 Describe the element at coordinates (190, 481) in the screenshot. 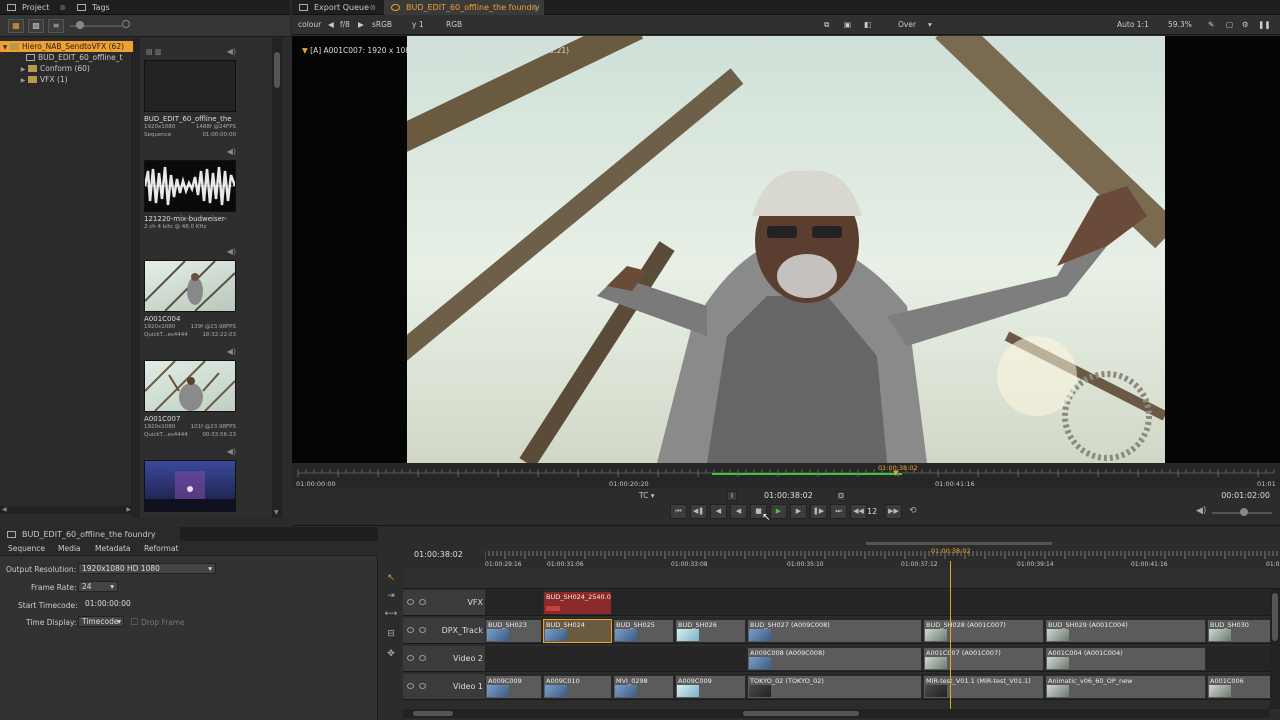

I see `bin-item-clip-stage: ◀)` at that location.